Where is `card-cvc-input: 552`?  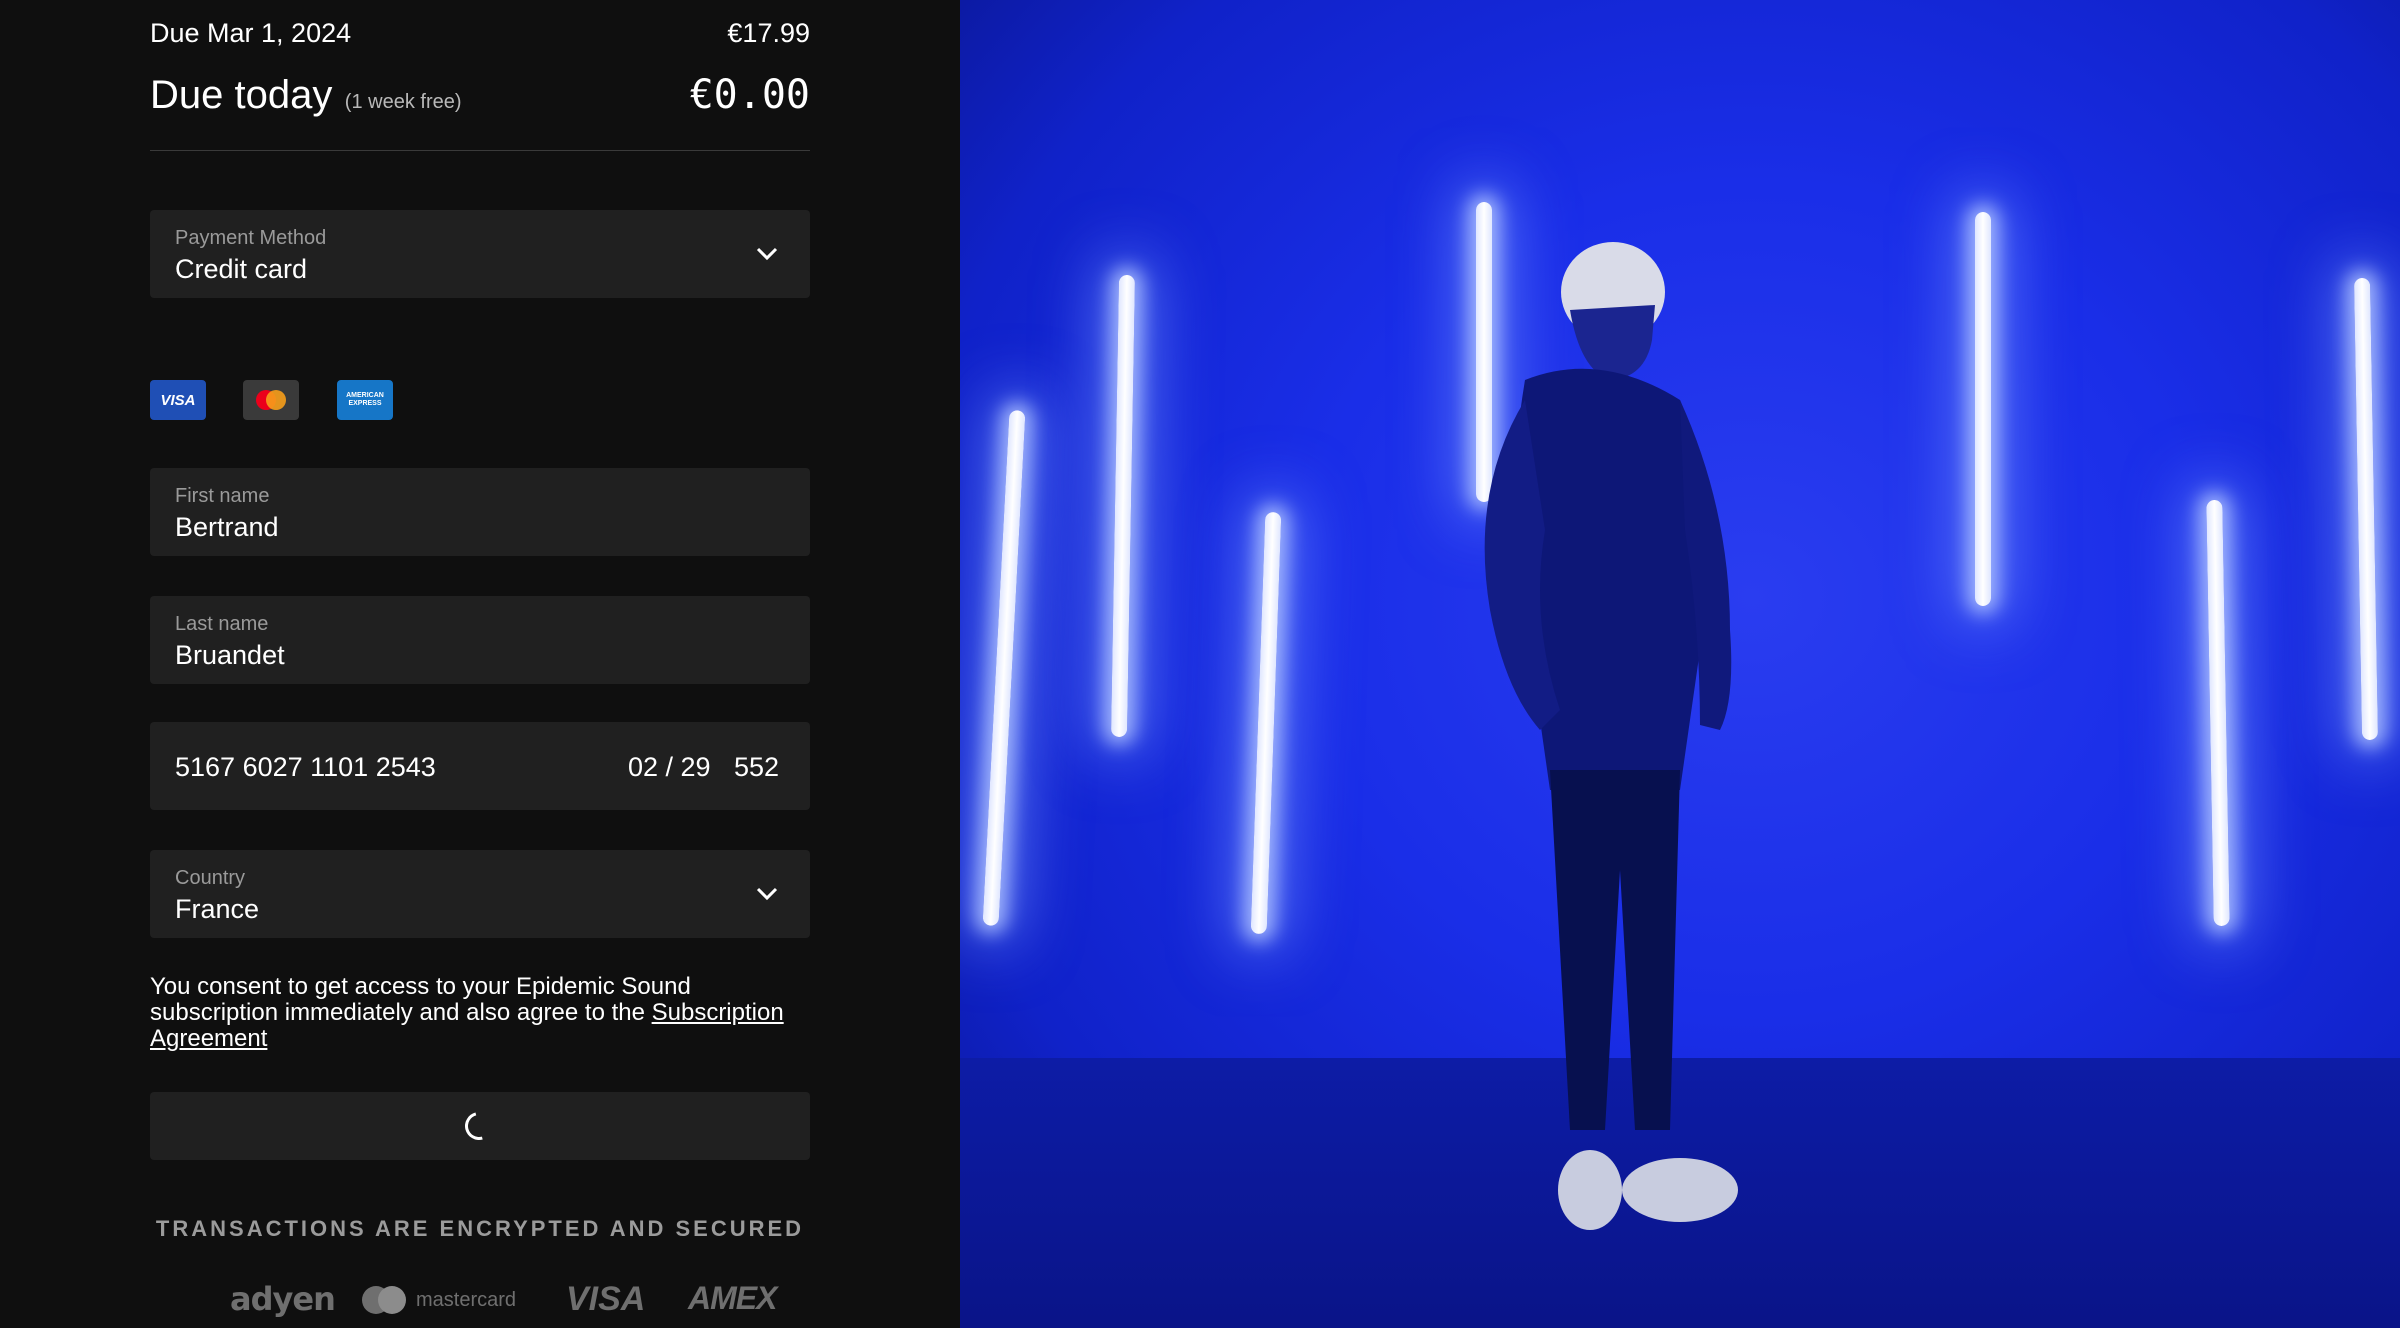
card-cvc-input: 552 is located at coordinates (756, 767).